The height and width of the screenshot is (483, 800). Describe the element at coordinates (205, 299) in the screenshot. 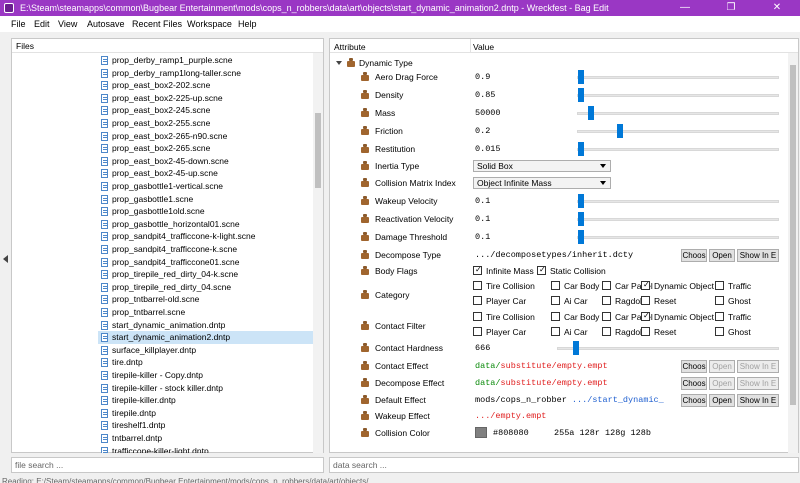

I see `file-list-item: prop_tntbarrel-old.scne` at that location.